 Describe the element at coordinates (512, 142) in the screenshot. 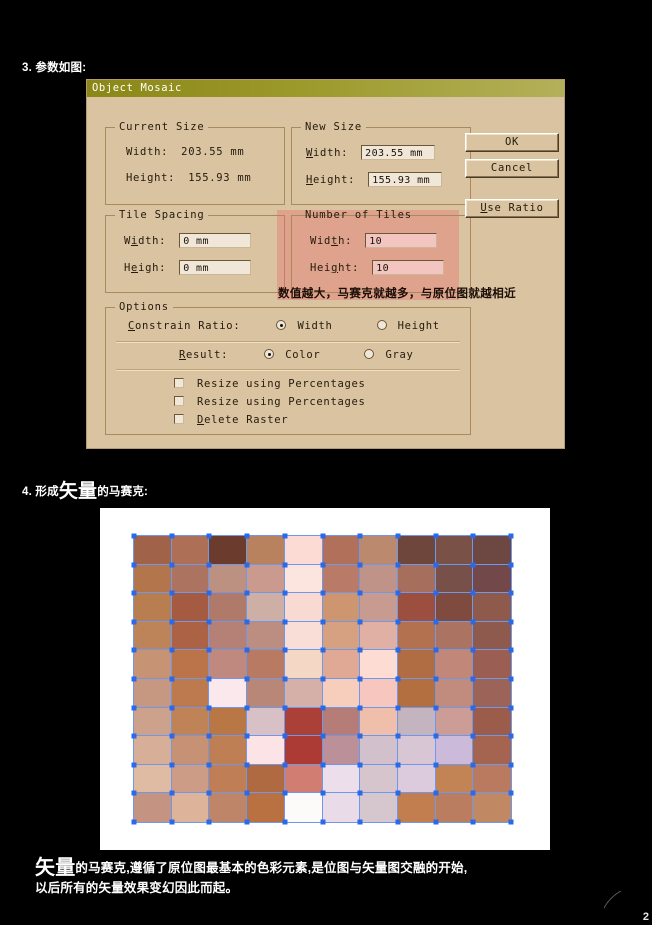

I see `ok-button: OK` at that location.